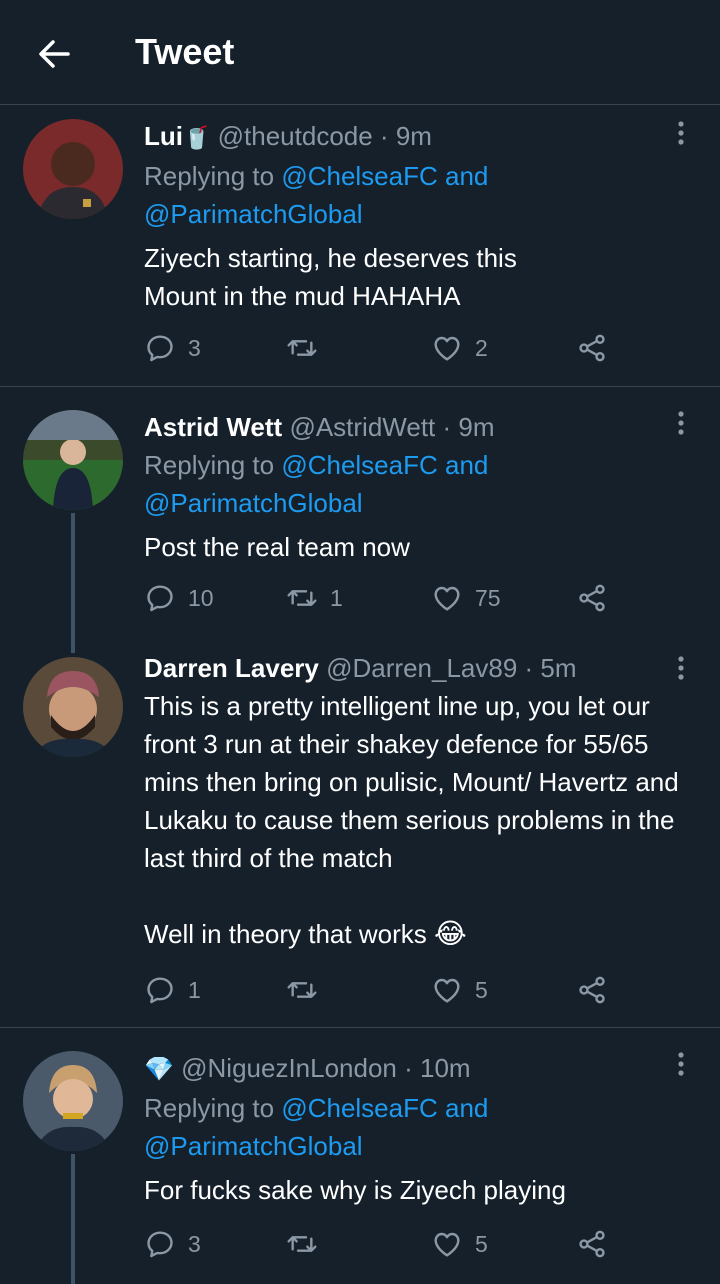 Image resolution: width=720 pixels, height=1284 pixels. What do you see at coordinates (558, 668) in the screenshot?
I see `timestamp: 5m` at bounding box center [558, 668].